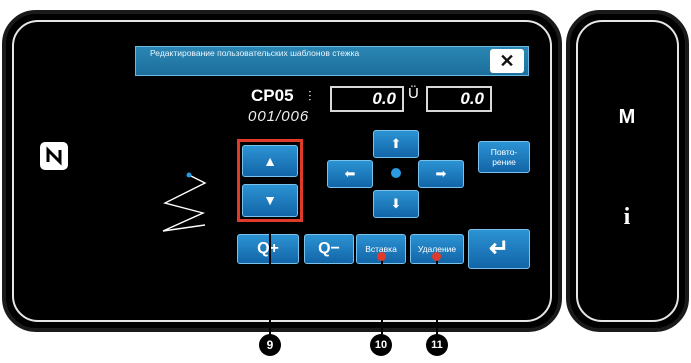 The image size is (691, 363). I want to click on x-offset-icon: ⫶, so click(310, 96).